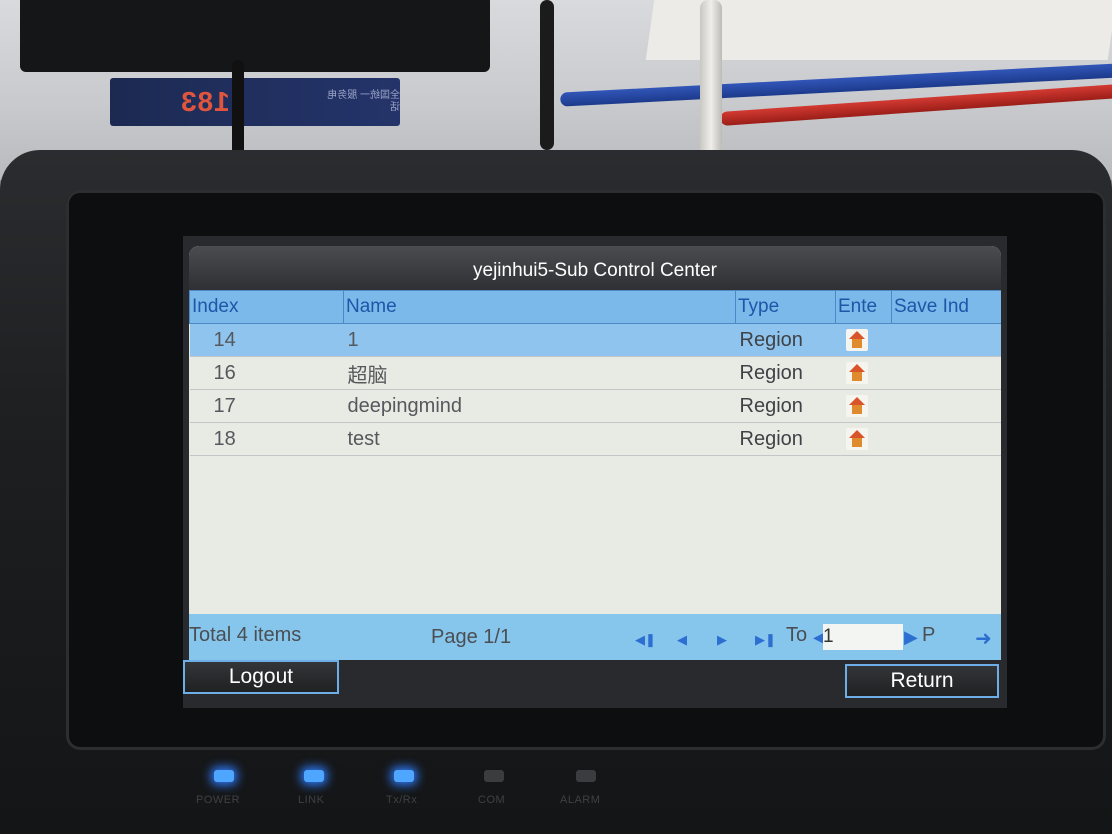 Image resolution: width=1112 pixels, height=834 pixels. I want to click on row-index: 17, so click(266, 406).